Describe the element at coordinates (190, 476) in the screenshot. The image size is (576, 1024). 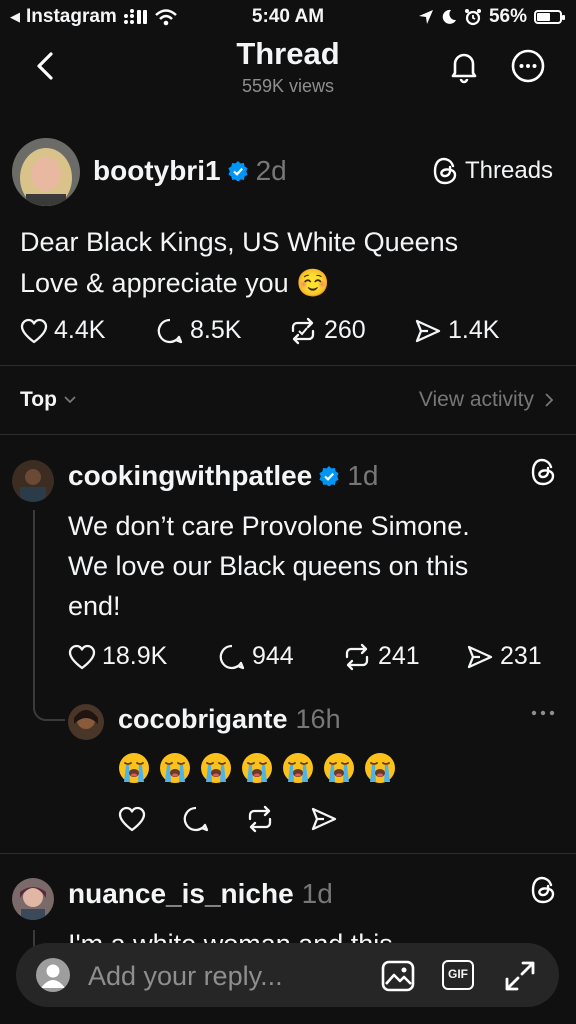
I see `reply-username: cookingwithpatlee` at that location.